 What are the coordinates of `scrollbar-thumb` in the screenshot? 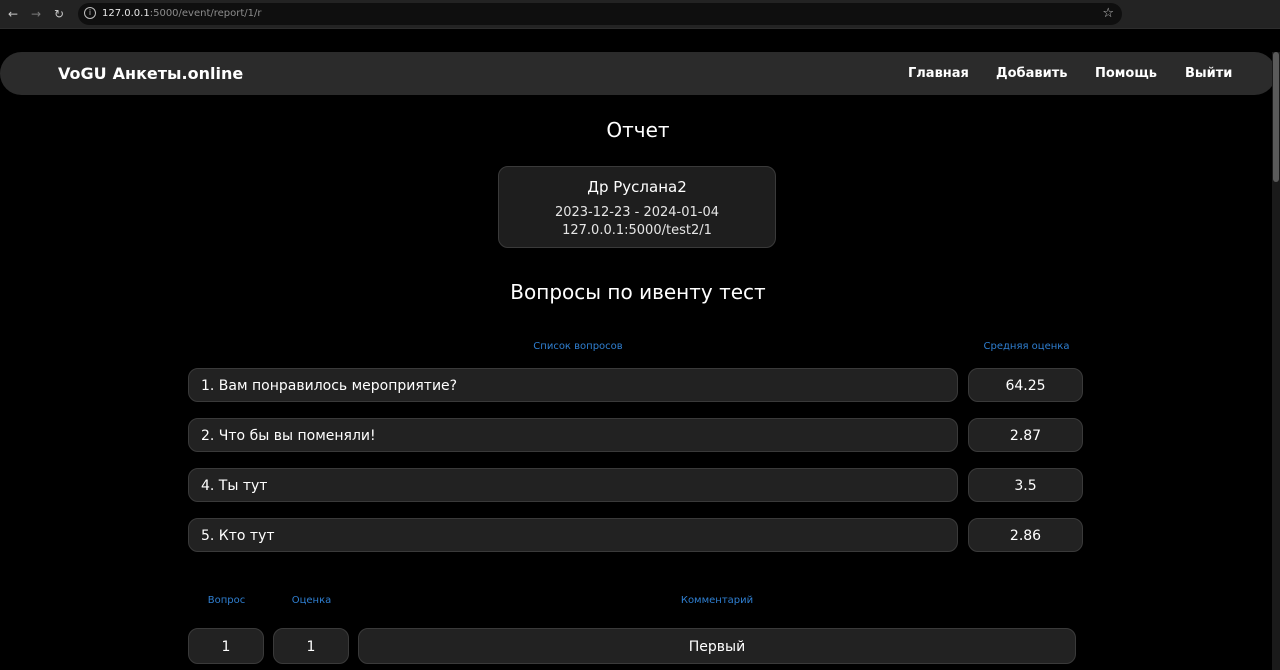 It's located at (1276, 117).